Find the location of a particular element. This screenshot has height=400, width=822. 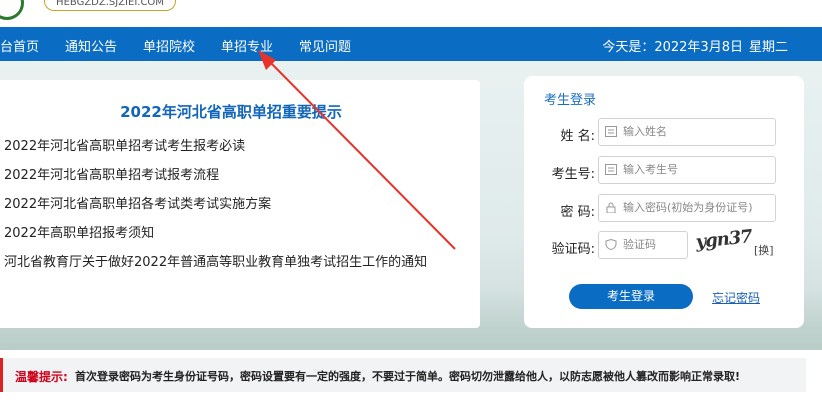

notice-link: 2022年河北省高职单招各考试类考试实施方案 is located at coordinates (215, 210).